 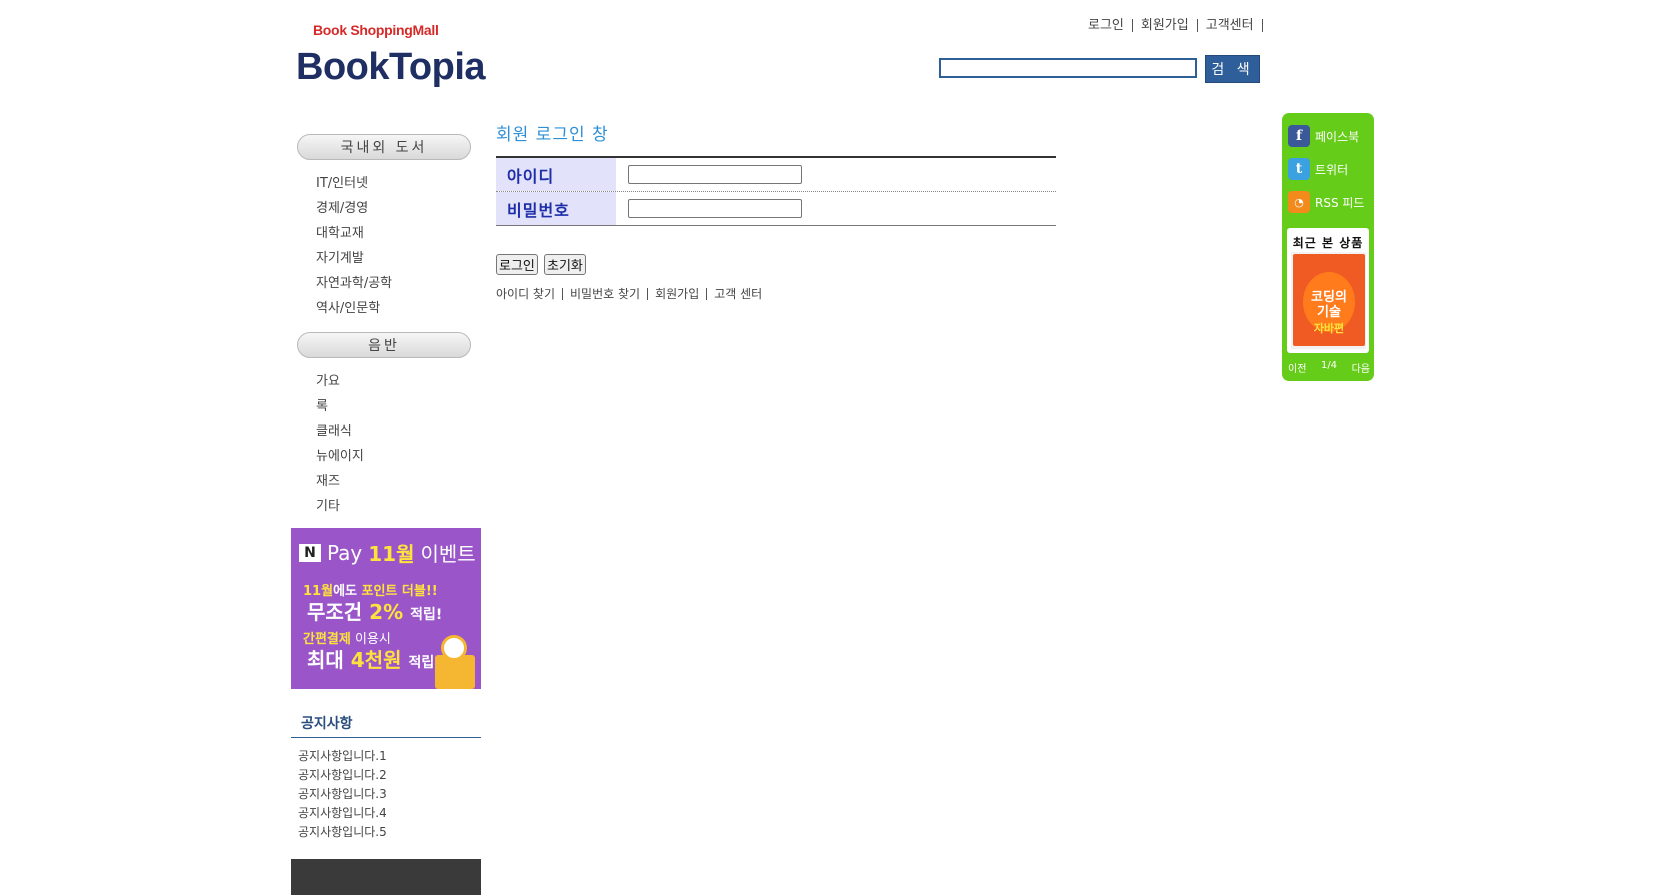 What do you see at coordinates (715, 174) in the screenshot?
I see `id-input` at bounding box center [715, 174].